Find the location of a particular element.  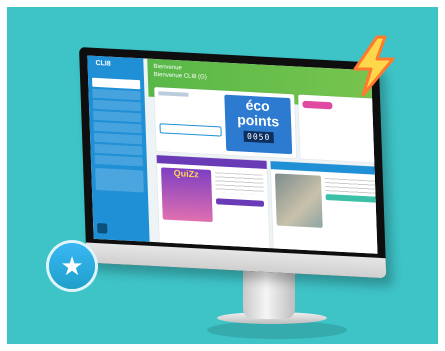

sidebar-item-home is located at coordinates (116, 83).